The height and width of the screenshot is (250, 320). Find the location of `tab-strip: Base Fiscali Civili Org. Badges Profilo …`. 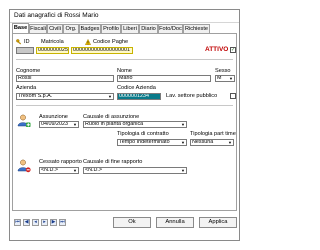

tab-strip: Base Fiscali Civili Org. Badges Profilo … is located at coordinates (124, 28).